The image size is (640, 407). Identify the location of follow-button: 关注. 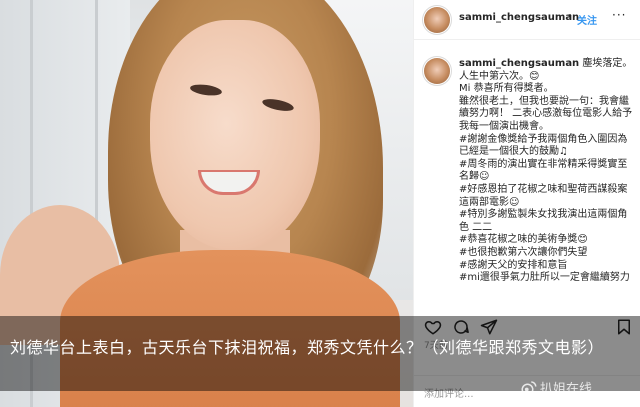
(587, 19).